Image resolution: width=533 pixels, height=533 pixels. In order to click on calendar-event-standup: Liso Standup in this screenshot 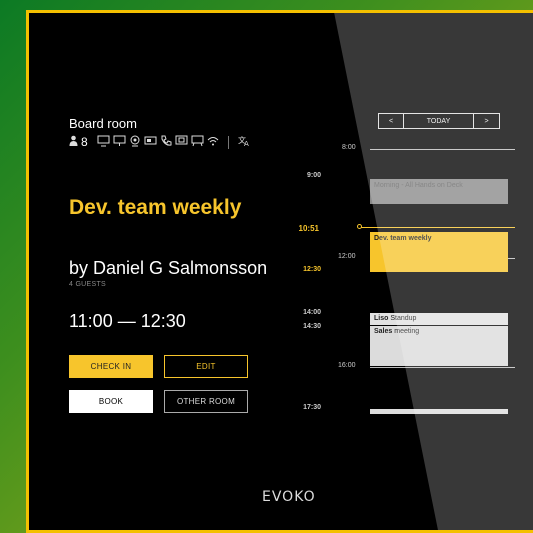, I will do `click(439, 319)`.